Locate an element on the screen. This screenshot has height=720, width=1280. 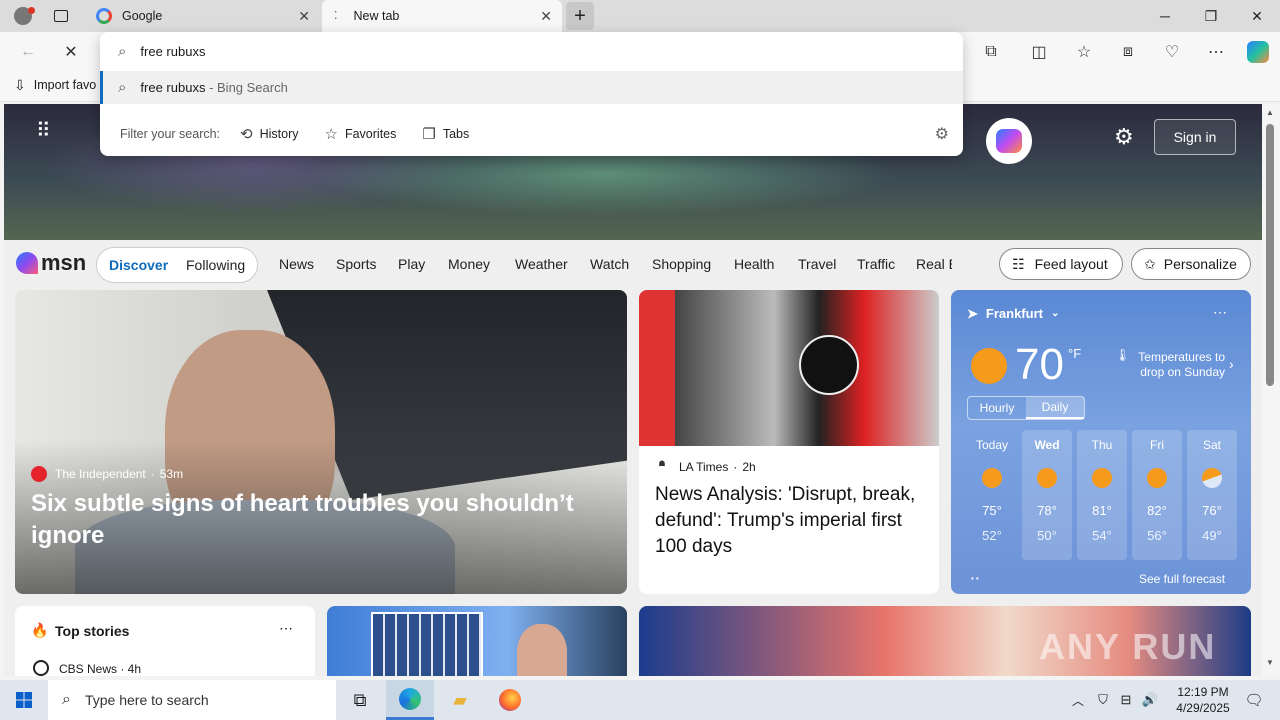
tab-actions-icon is located at coordinates (61, 16).